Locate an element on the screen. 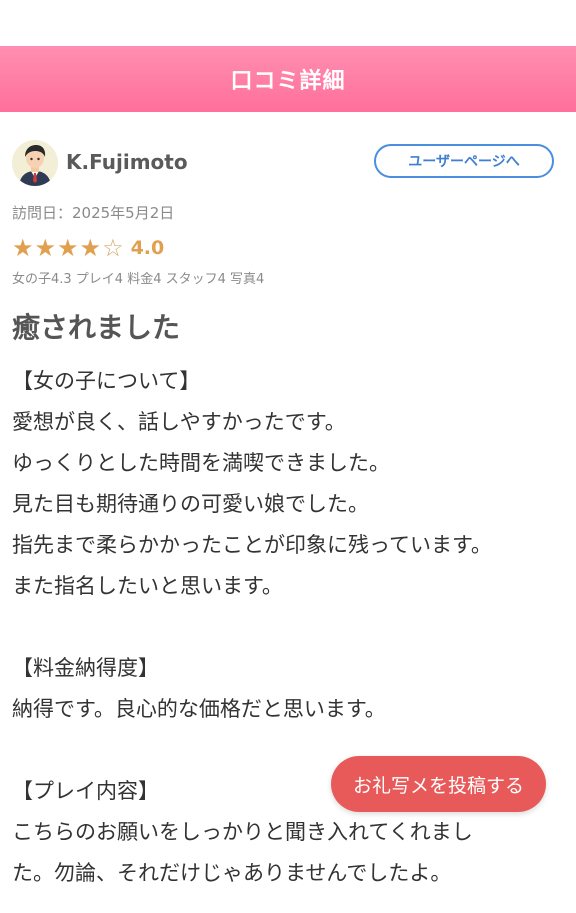  user-page-button: ユーザーページへ is located at coordinates (464, 161).